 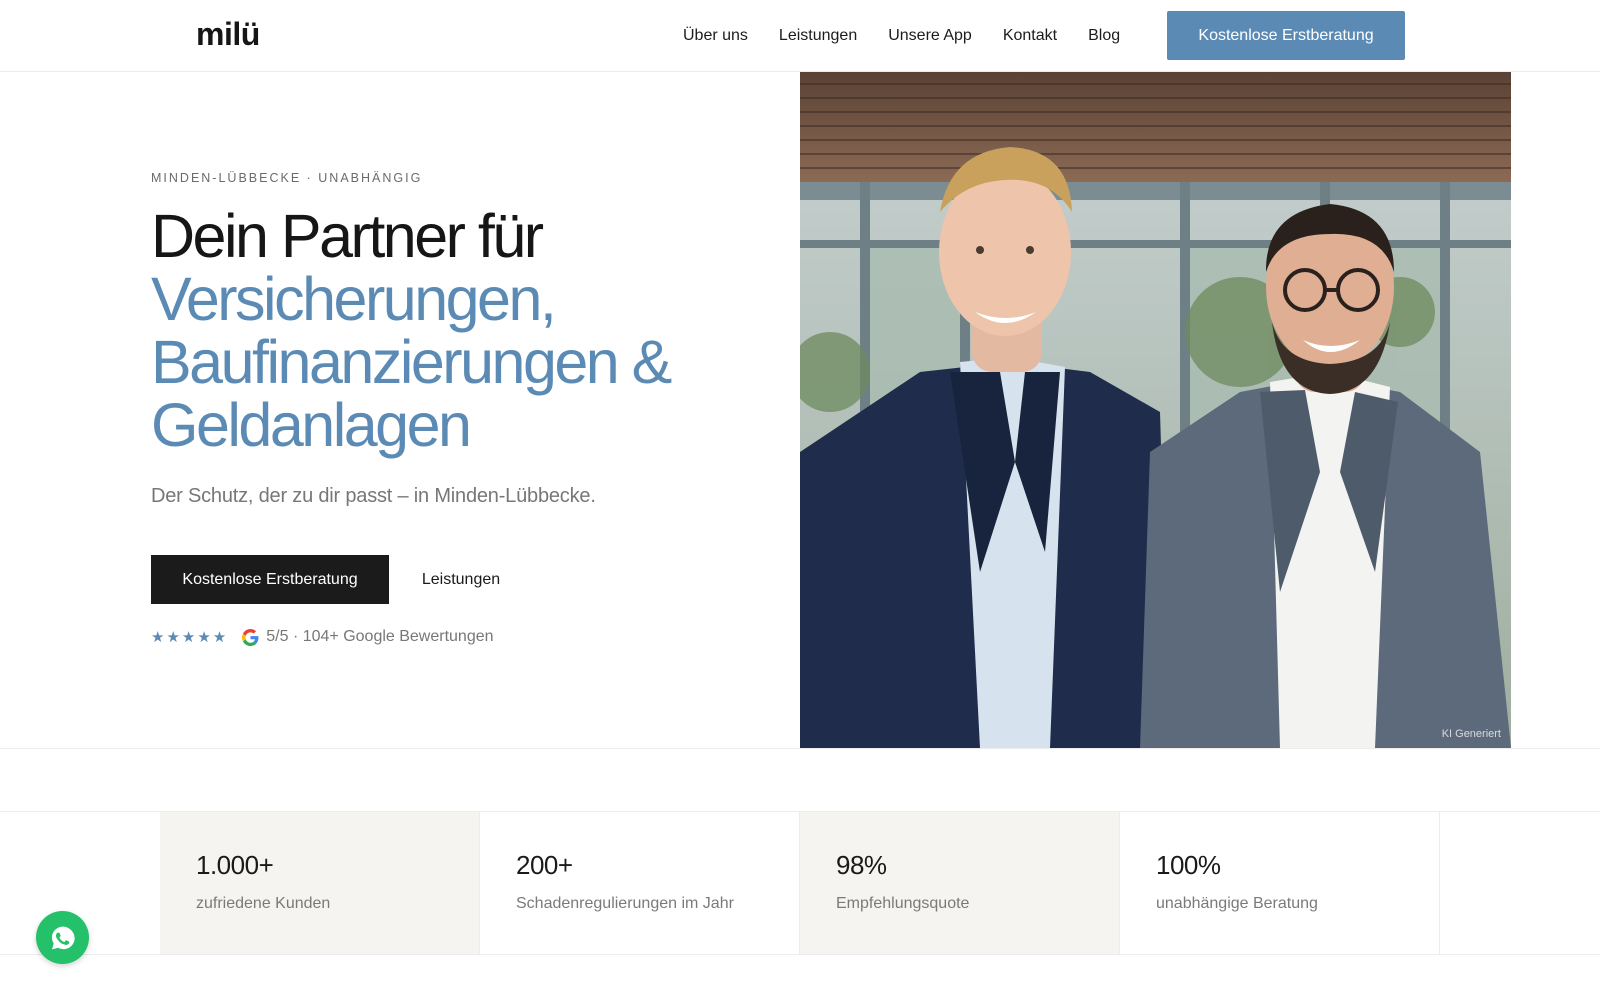 What do you see at coordinates (1237, 903) in the screenshot?
I see `stat-label: unabhängige Beratung` at bounding box center [1237, 903].